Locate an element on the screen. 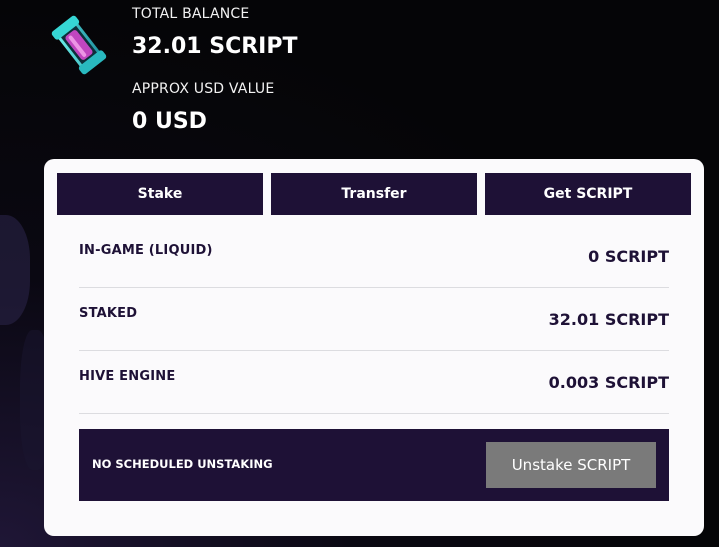  background-decoration is located at coordinates (15, 270).